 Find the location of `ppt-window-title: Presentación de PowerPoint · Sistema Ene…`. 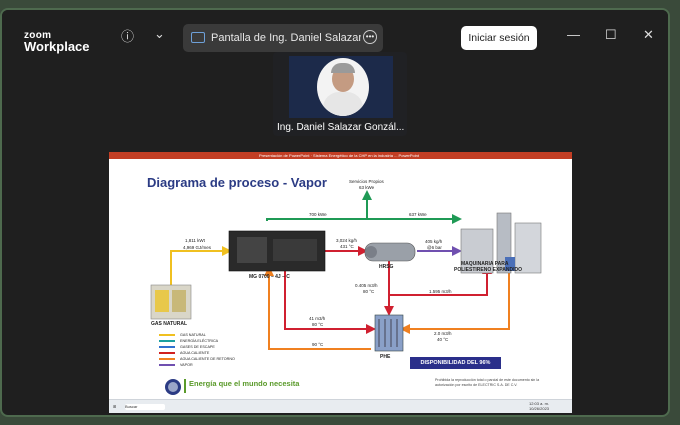

ppt-window-title: Presentación de PowerPoint · Sistema Ene… is located at coordinates (339, 155).